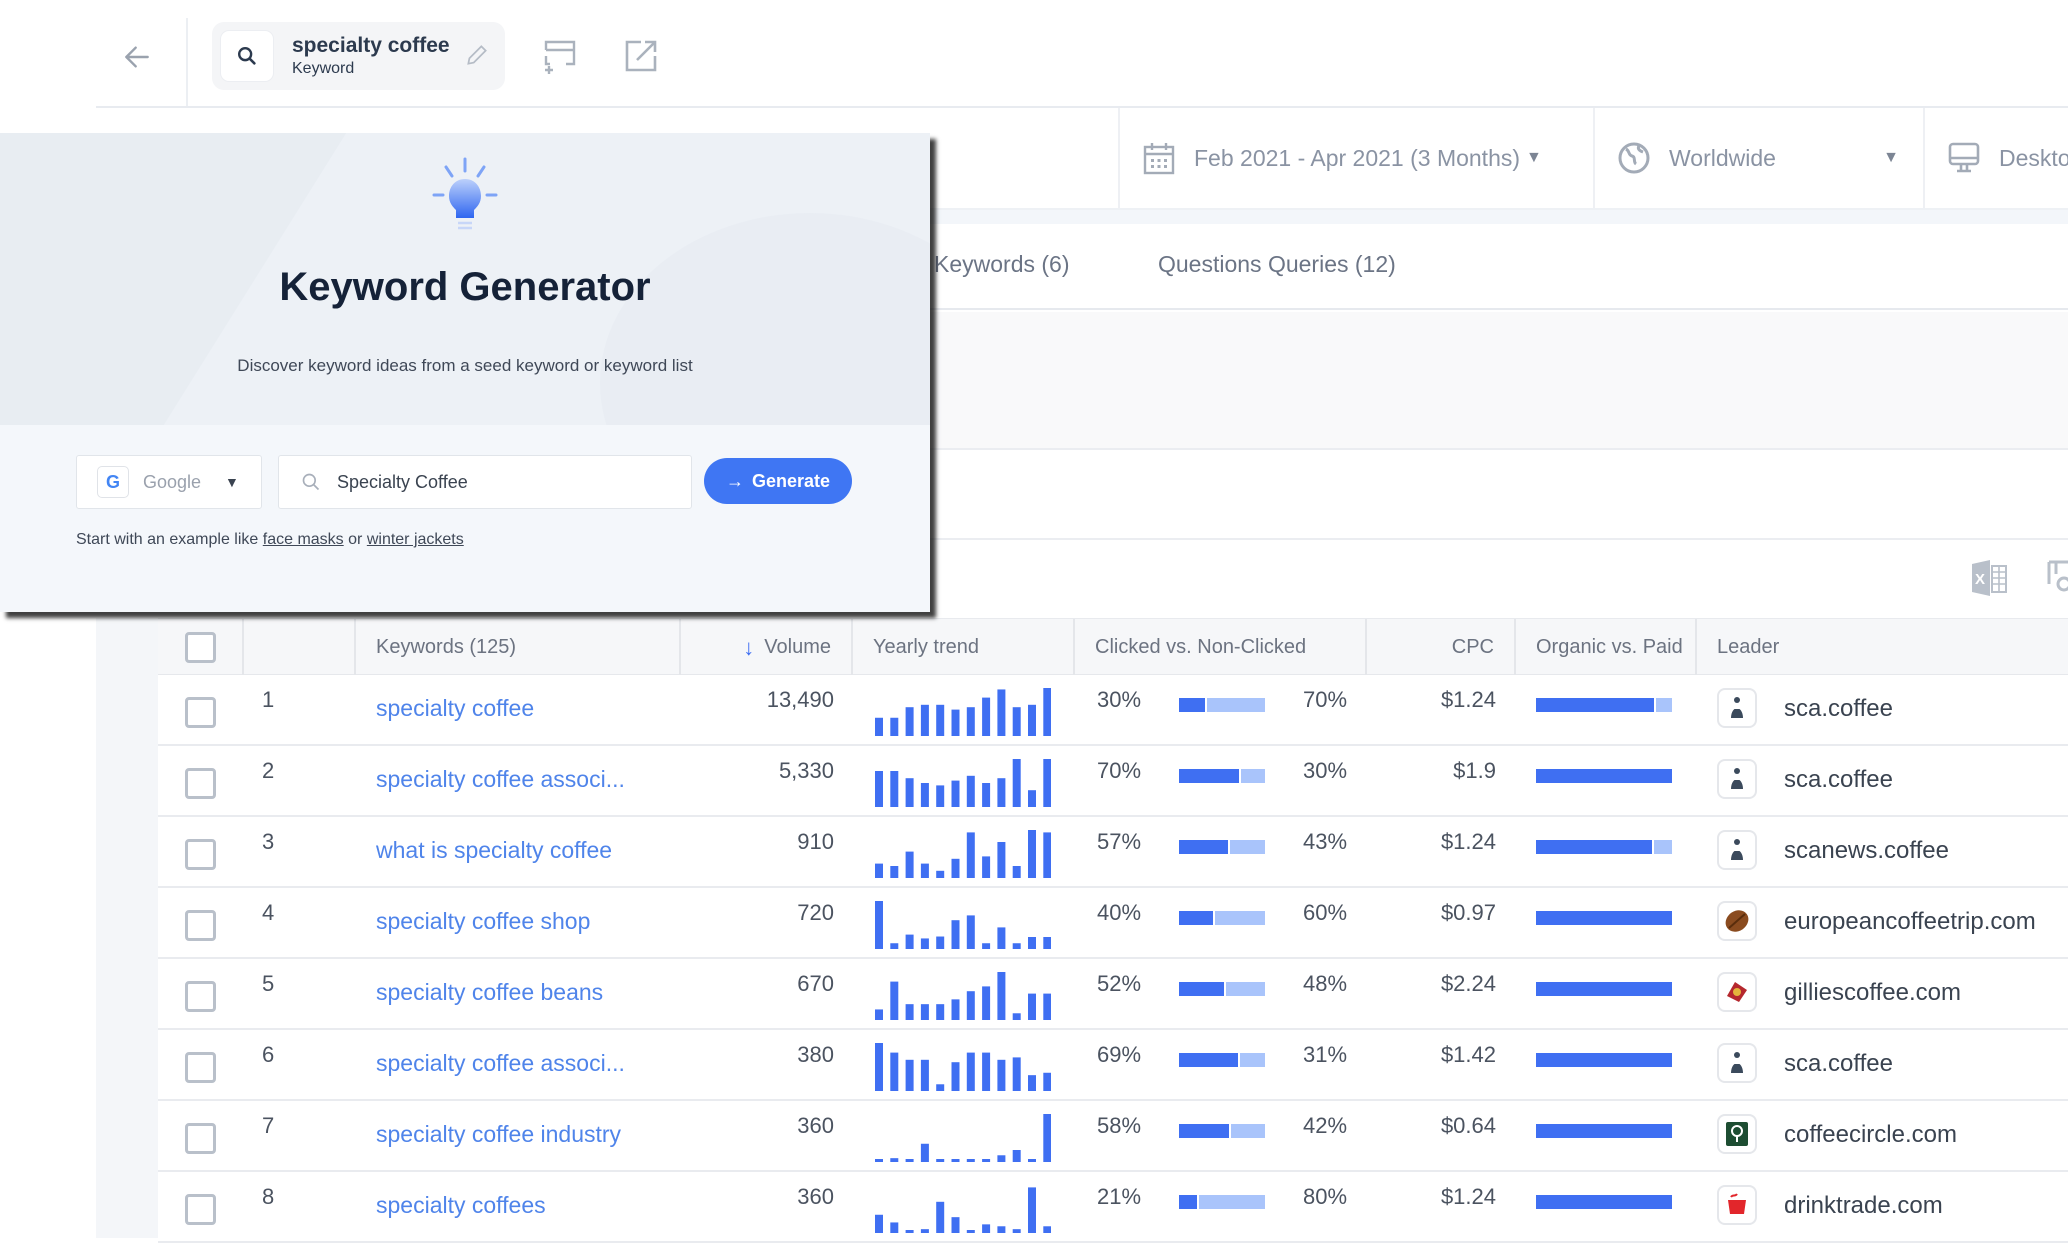  I want to click on device-selector: Deskto, so click(1995, 158).